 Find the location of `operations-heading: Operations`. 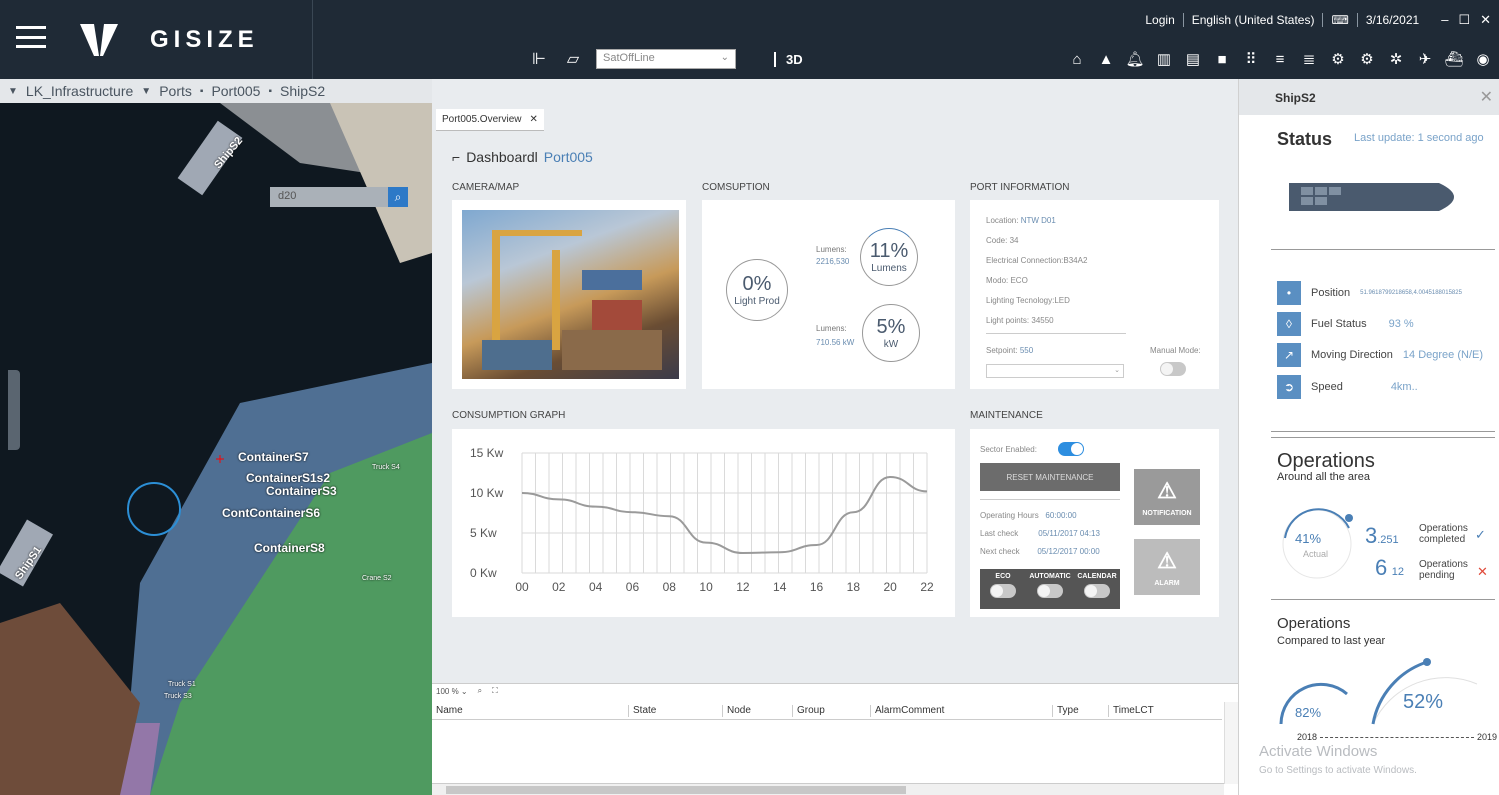

operations-heading: Operations is located at coordinates (1326, 461).